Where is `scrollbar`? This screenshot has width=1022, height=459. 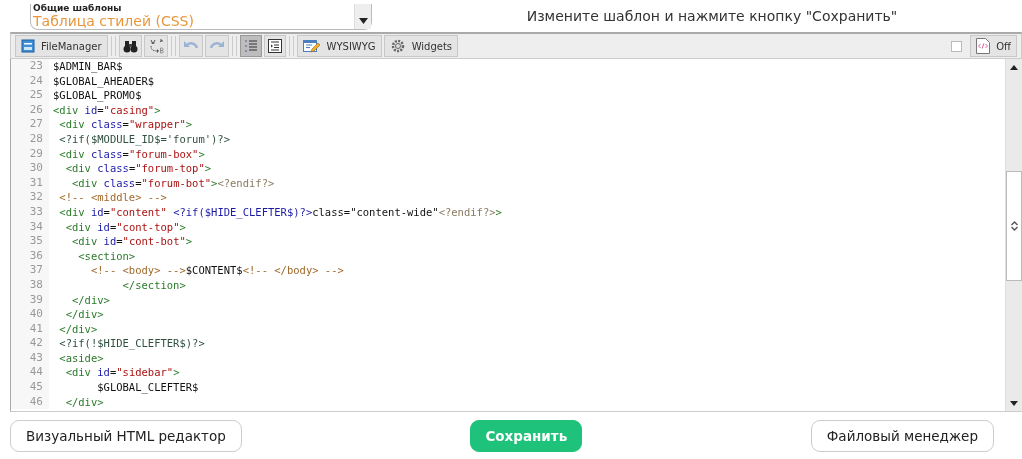
scrollbar is located at coordinates (1013, 235).